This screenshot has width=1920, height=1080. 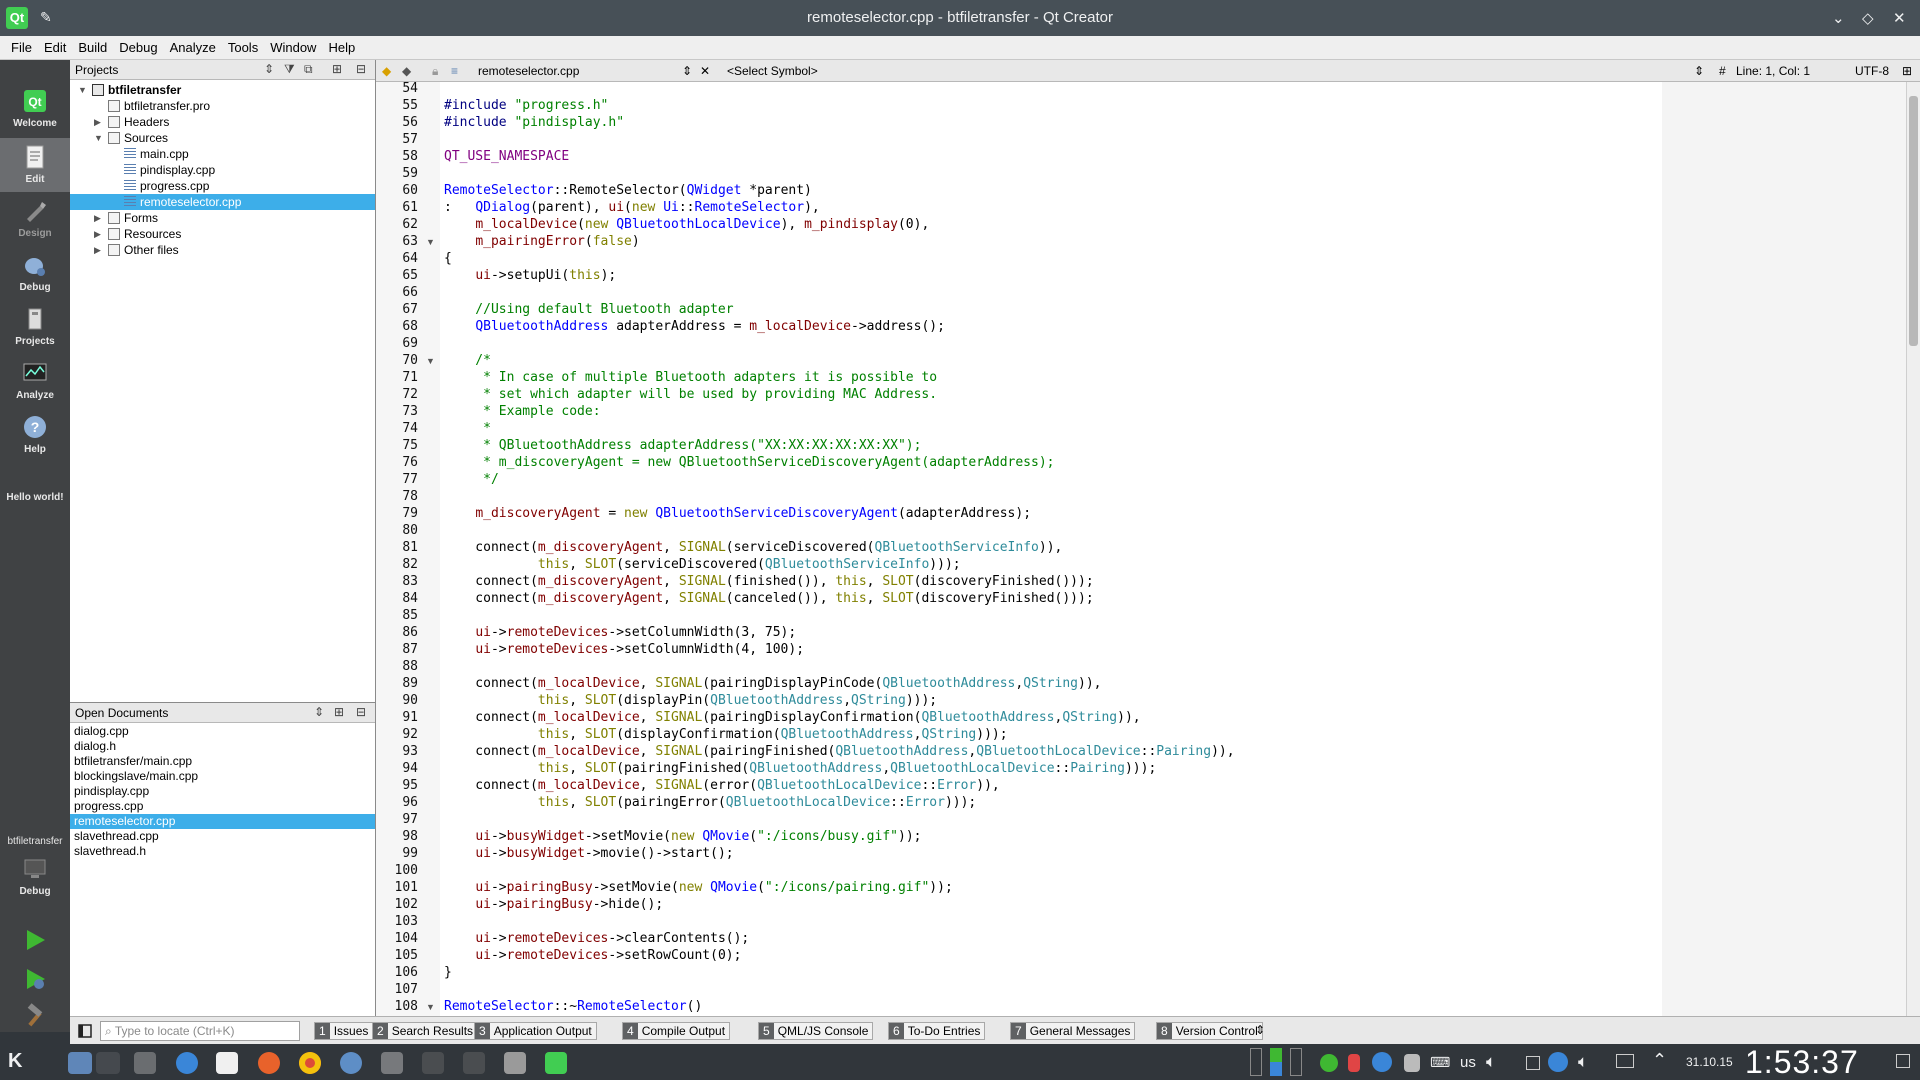 What do you see at coordinates (269, 69) in the screenshot?
I see `view-selector-icon: ⇕` at bounding box center [269, 69].